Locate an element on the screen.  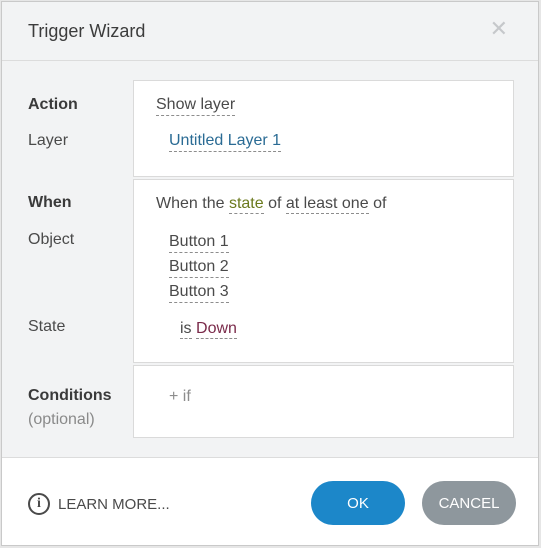
state-link: state is located at coordinates (246, 204).